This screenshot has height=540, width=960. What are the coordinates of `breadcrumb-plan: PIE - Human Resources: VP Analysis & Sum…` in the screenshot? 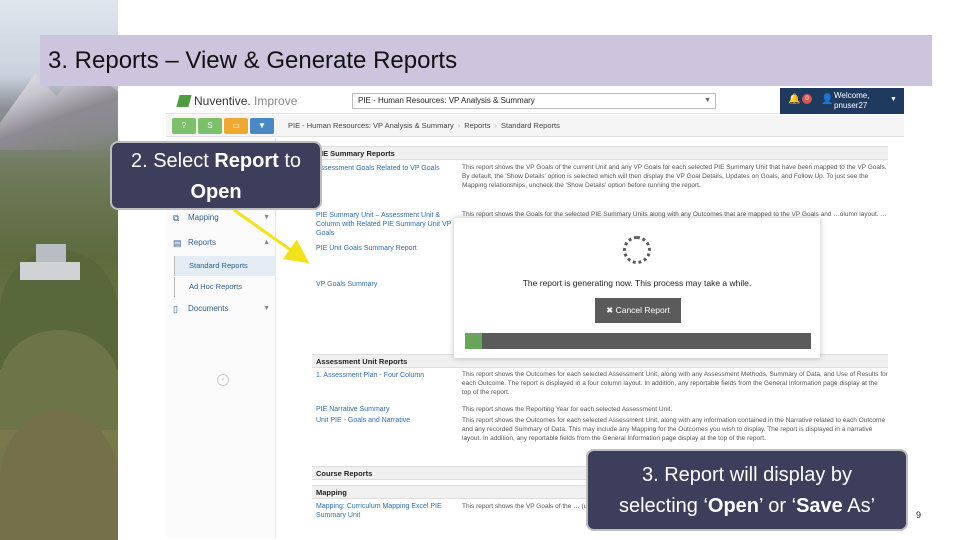 It's located at (371, 125).